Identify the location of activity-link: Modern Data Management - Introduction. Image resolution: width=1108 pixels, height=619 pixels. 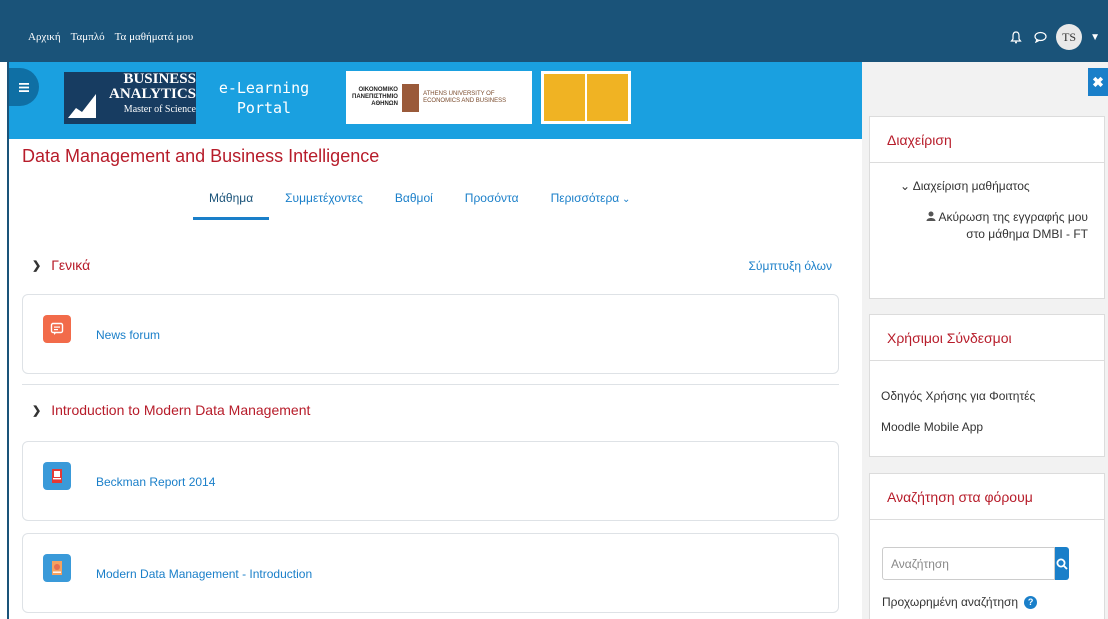
(204, 574).